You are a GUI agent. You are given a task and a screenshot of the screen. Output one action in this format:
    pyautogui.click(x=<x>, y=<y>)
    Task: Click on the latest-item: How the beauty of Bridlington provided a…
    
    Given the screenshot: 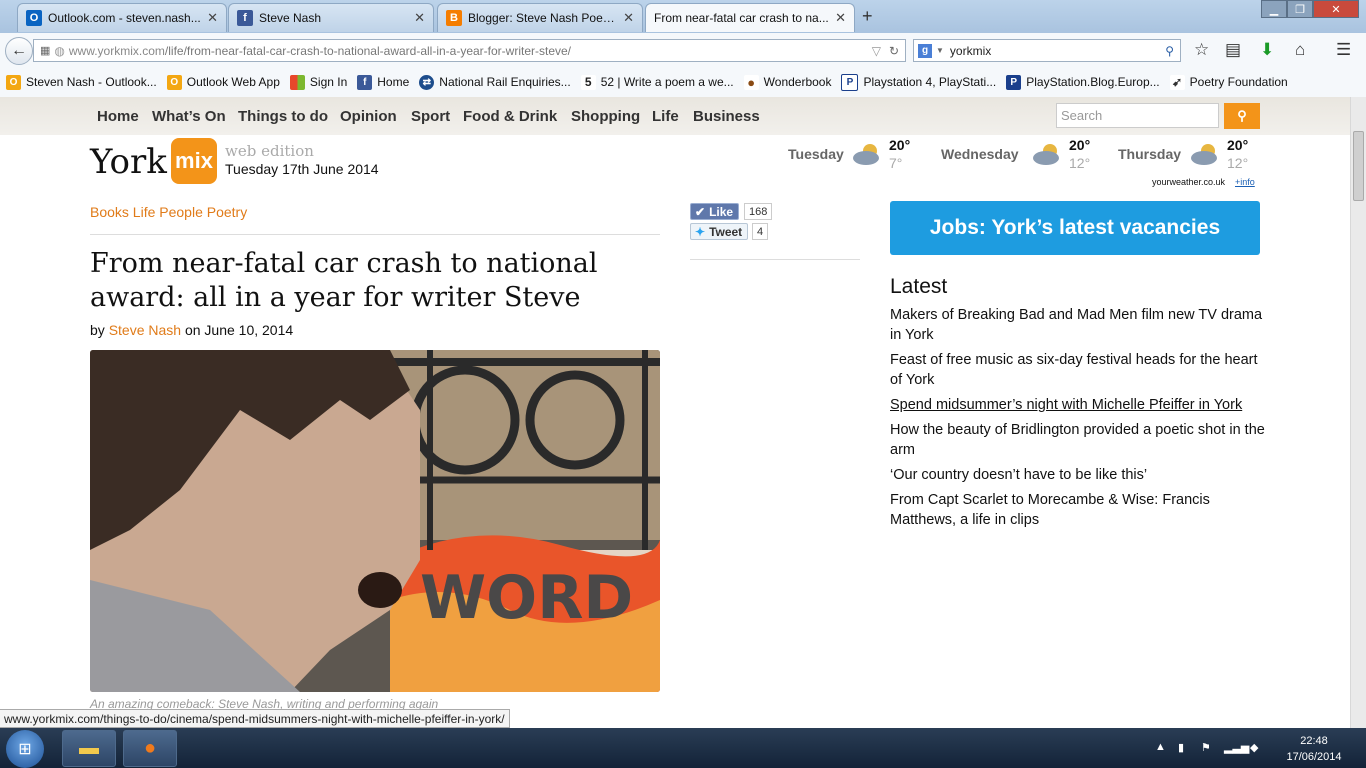 What is the action you would take?
    pyautogui.click(x=1077, y=440)
    